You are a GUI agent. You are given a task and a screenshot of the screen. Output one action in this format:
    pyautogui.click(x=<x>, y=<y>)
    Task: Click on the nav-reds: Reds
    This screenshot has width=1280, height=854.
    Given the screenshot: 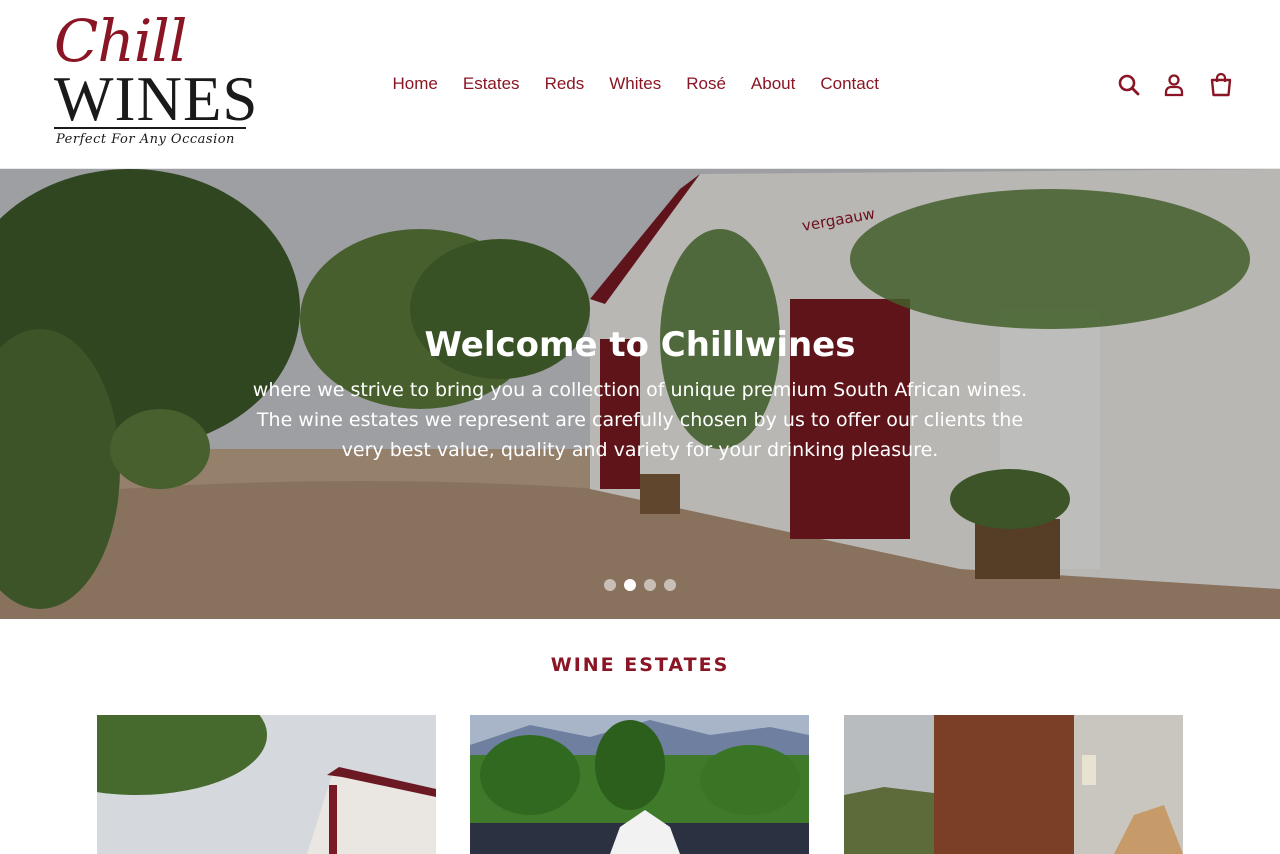 What is the action you would take?
    pyautogui.click(x=565, y=84)
    